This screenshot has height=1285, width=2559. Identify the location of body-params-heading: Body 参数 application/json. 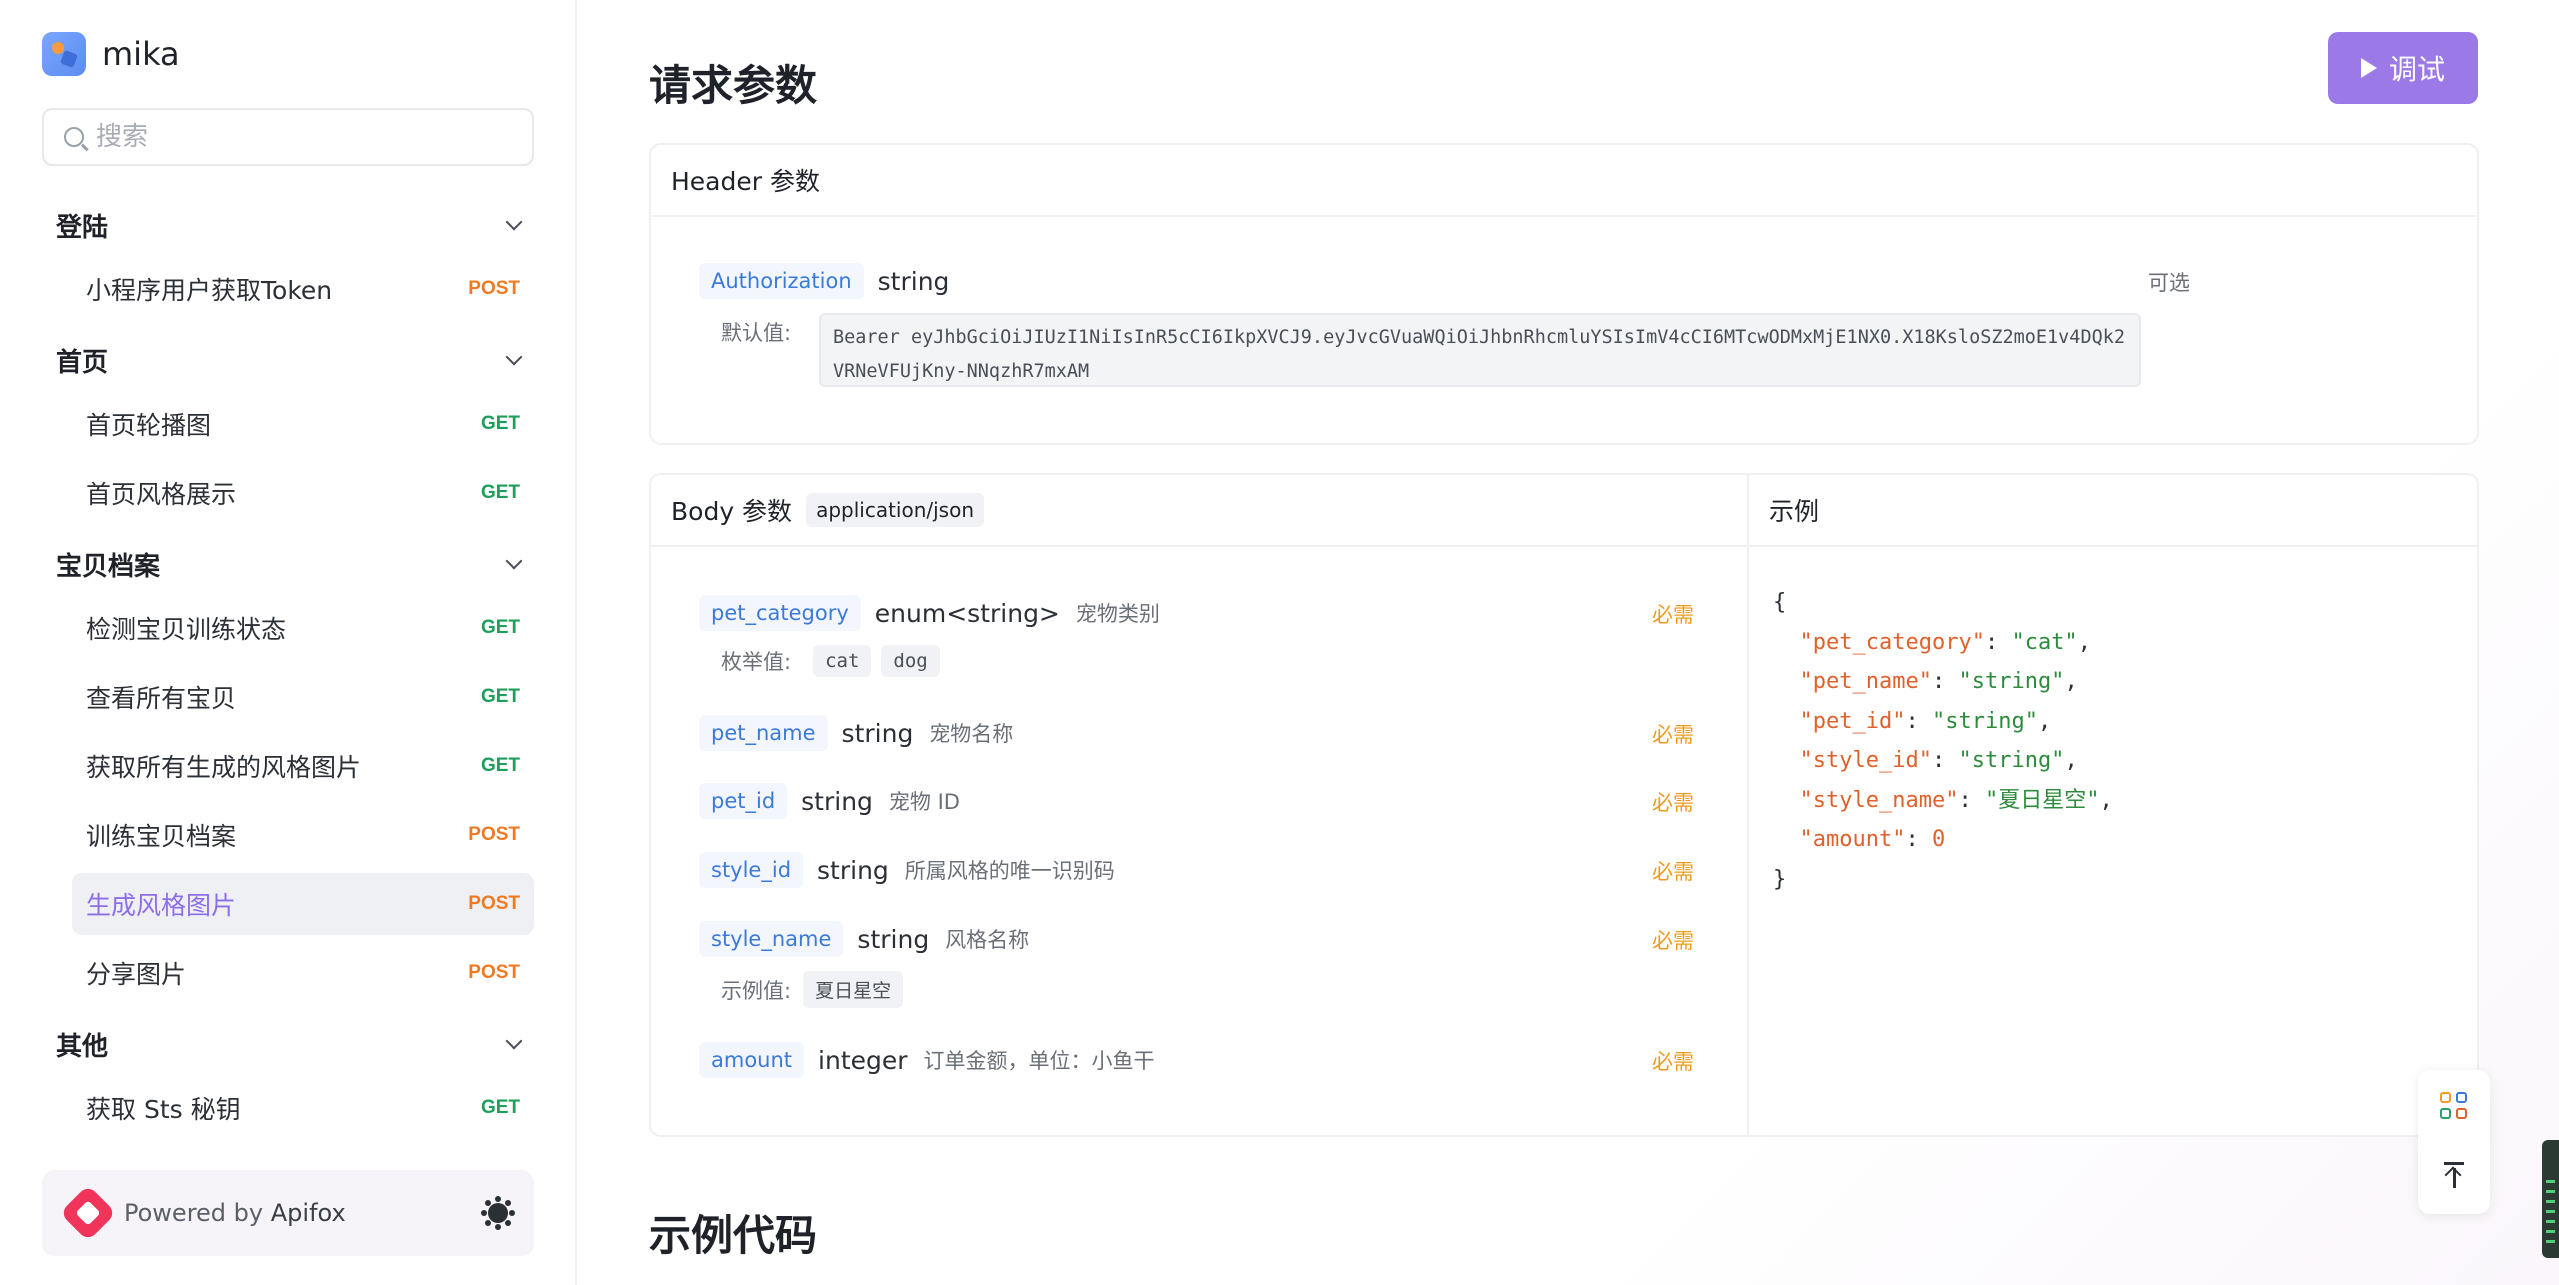
(1199, 511).